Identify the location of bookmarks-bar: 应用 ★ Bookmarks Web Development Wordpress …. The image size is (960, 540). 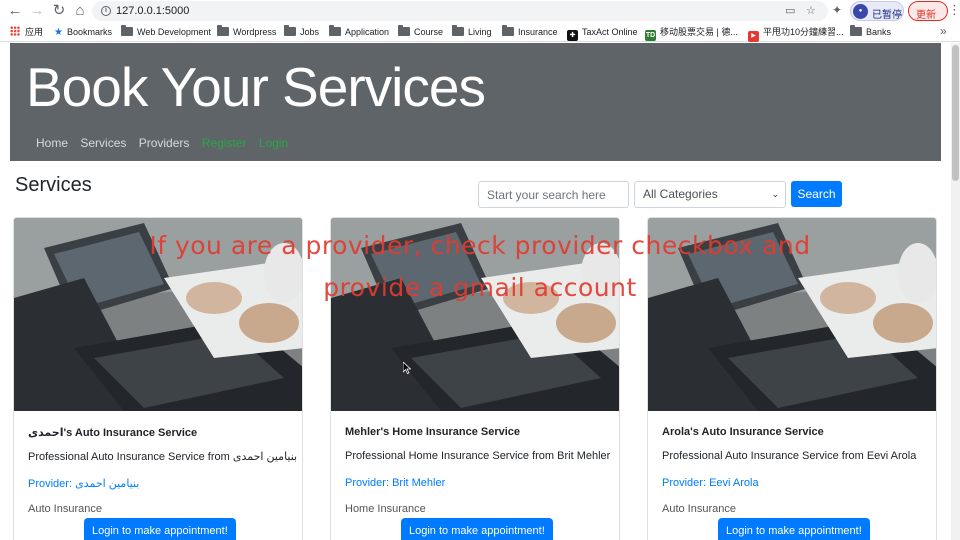
(480, 32).